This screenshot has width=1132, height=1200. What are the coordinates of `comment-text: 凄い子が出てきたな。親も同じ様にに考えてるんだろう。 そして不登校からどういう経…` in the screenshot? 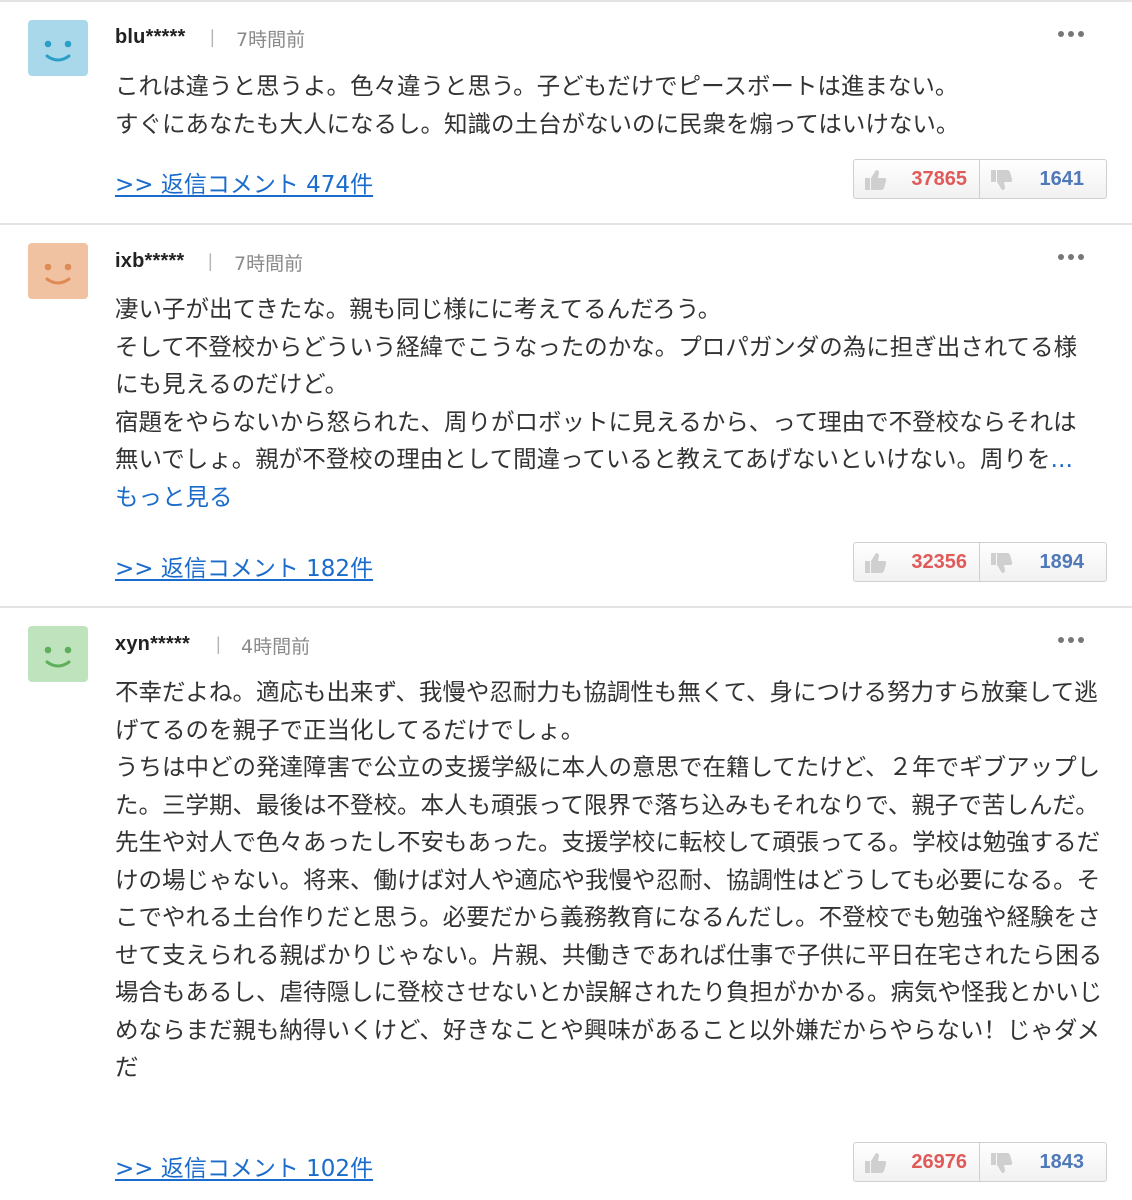 It's located at (596, 384).